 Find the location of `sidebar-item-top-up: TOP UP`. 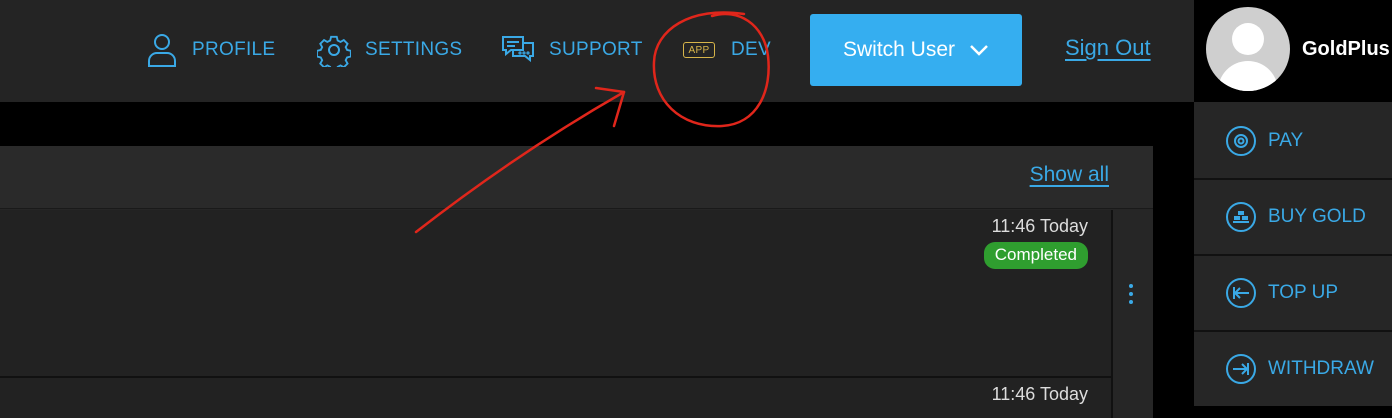

sidebar-item-top-up: TOP UP is located at coordinates (1293, 294).